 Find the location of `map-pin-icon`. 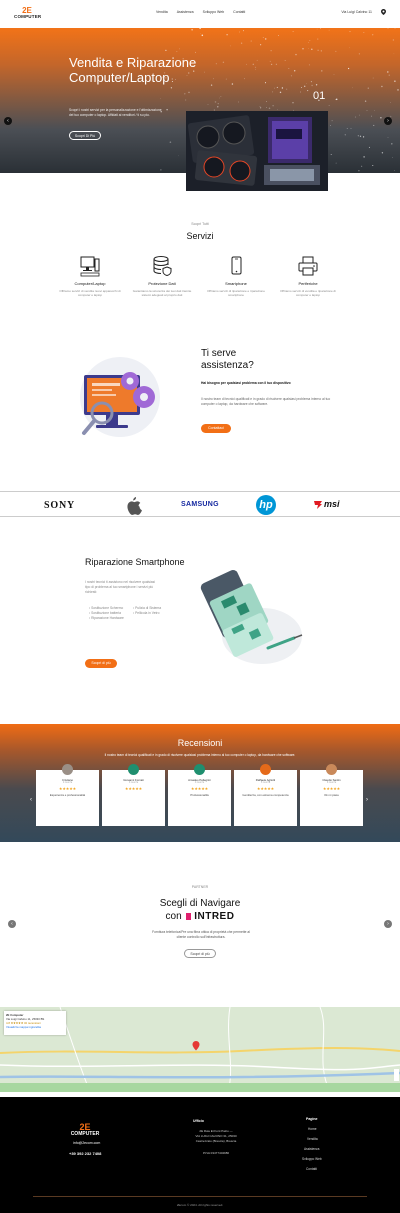

map-pin-icon is located at coordinates (383, 12).